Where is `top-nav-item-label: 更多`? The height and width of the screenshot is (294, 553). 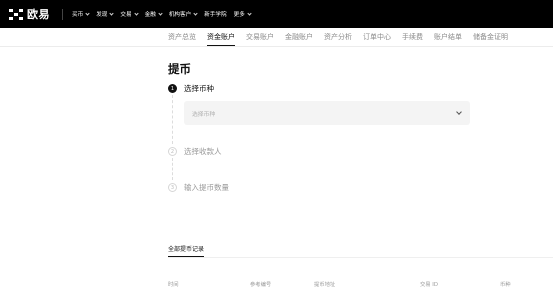
top-nav-item-label: 更多 is located at coordinates (239, 15).